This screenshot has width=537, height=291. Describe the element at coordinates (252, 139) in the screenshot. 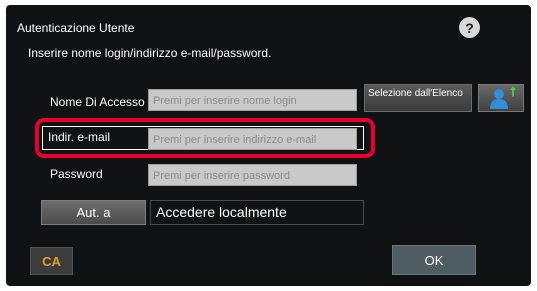

I see `email-input: Premi per inserire indirizzo e-mail` at that location.